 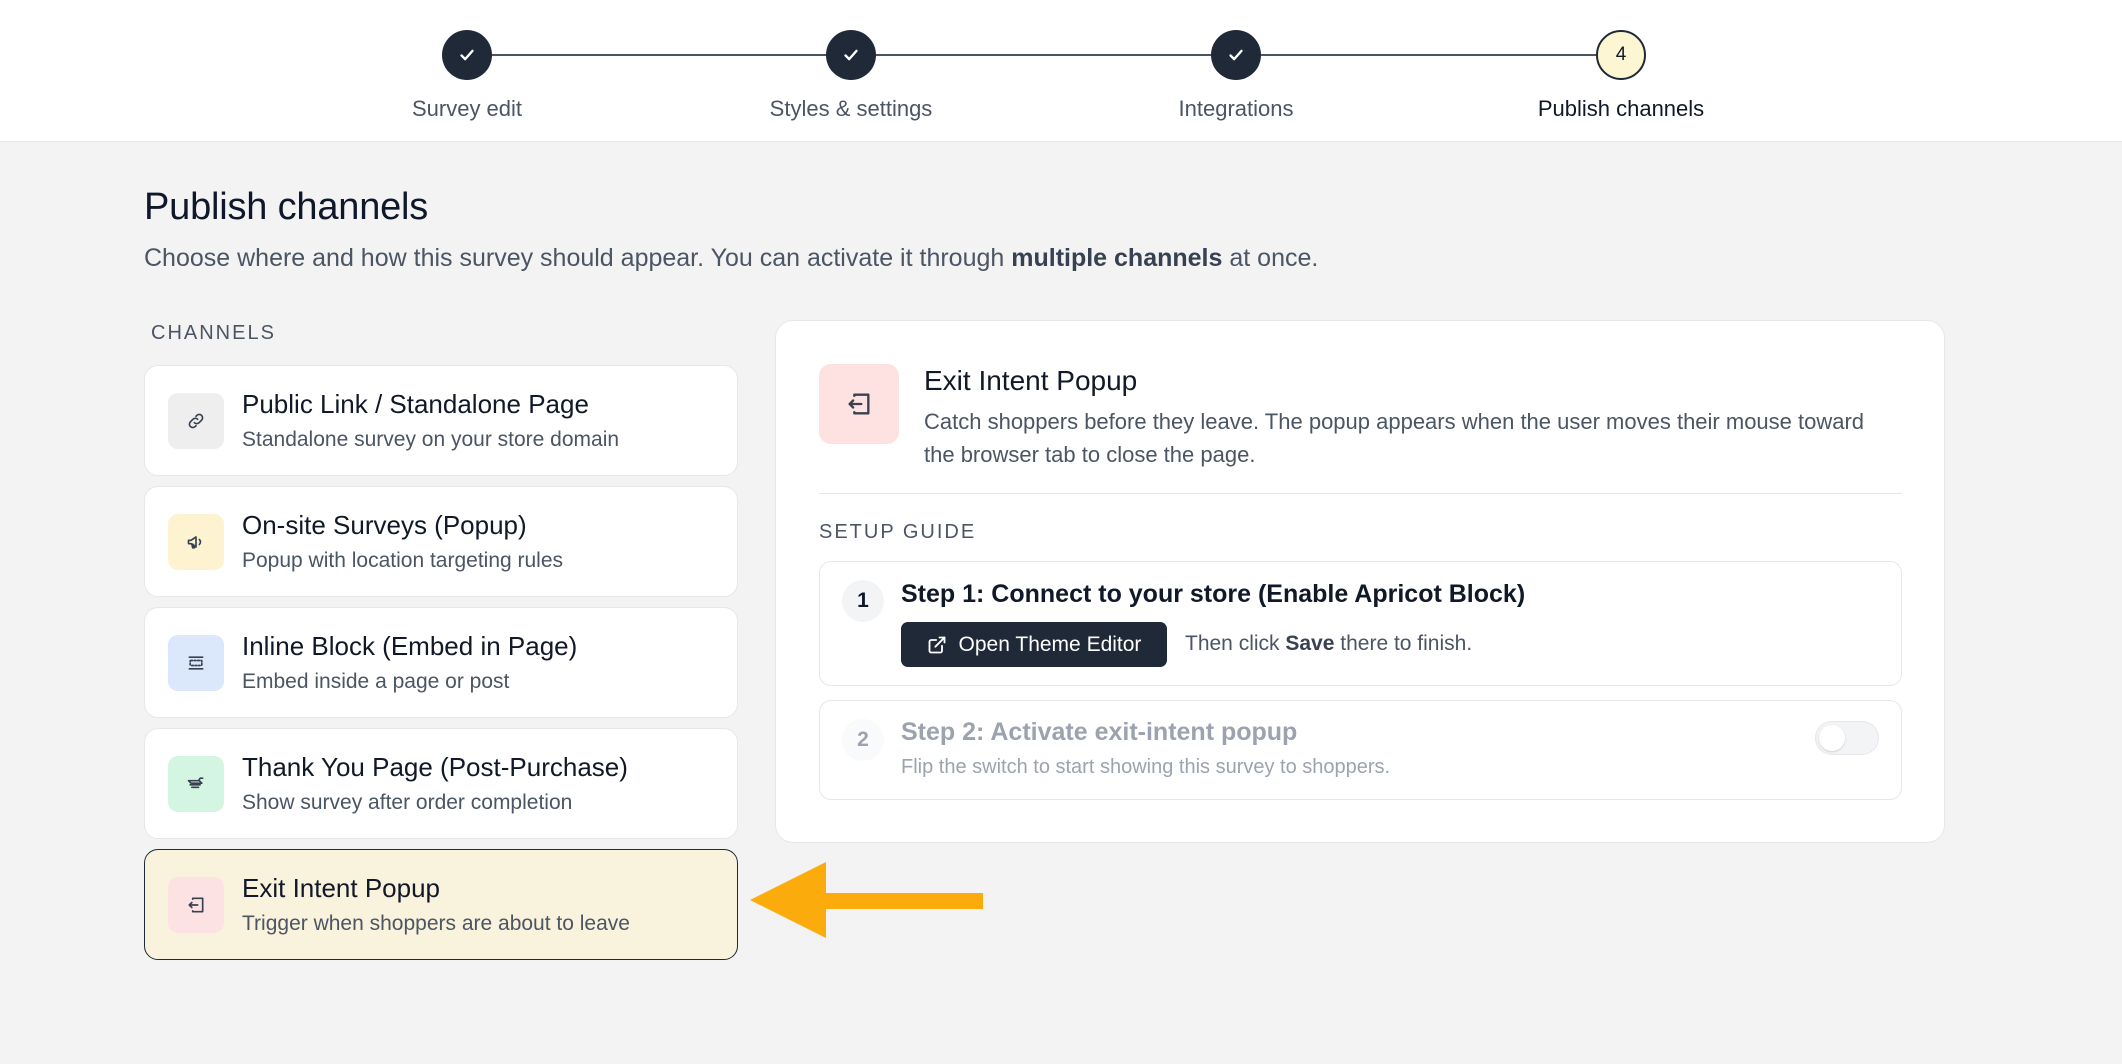 I want to click on channel-desc: Trigger when shoppers are about to leave, so click(x=436, y=923).